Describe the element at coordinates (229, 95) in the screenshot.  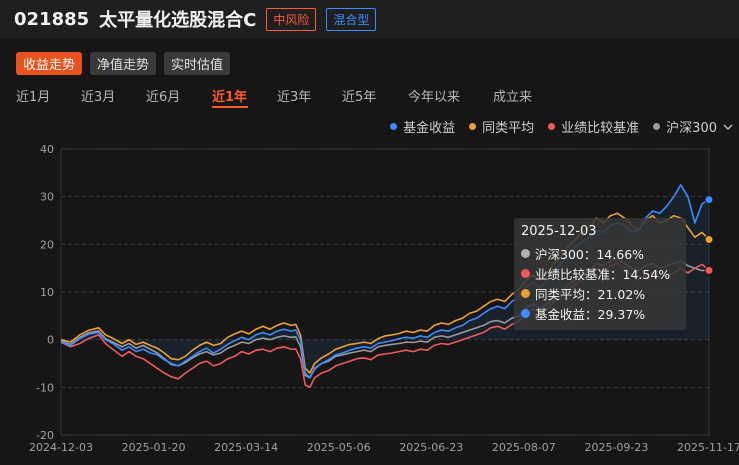
I see `period-tab-1y: 近1年` at that location.